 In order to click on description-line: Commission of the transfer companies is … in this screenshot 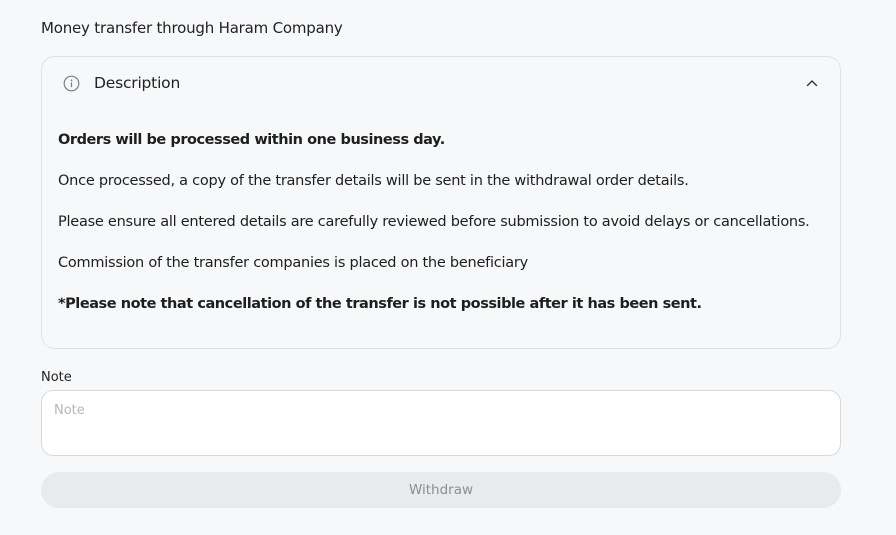, I will do `click(293, 263)`.